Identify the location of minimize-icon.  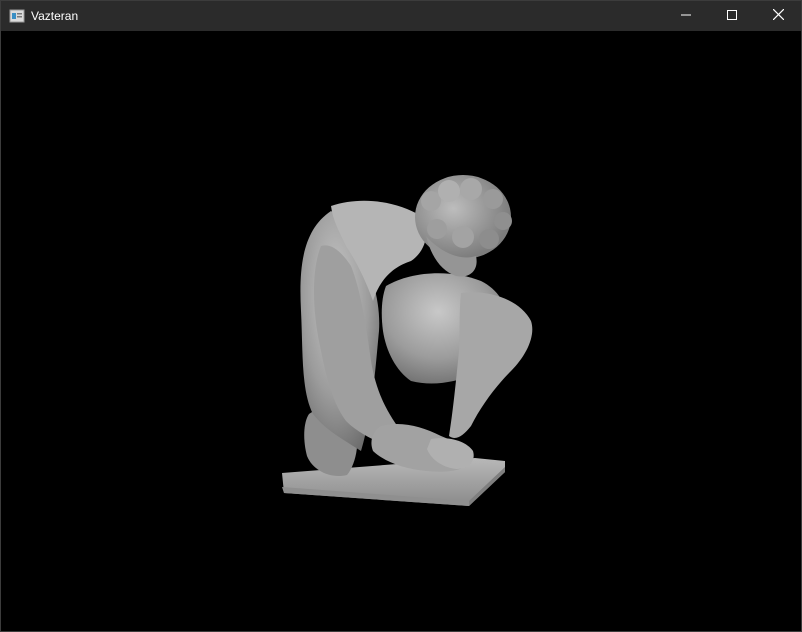
(686, 16).